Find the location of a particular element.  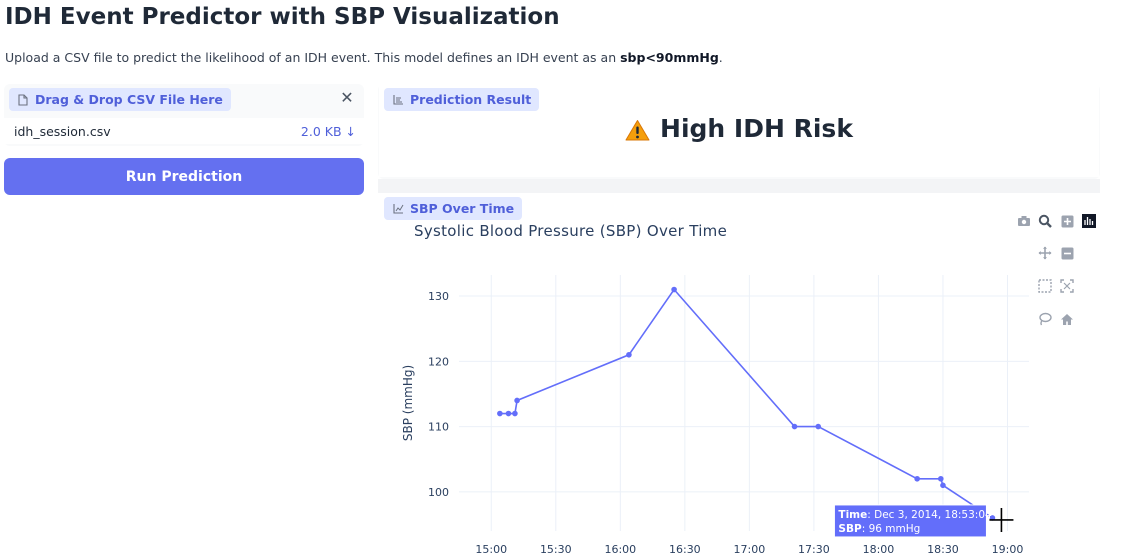

x-tick-label: 15:00 is located at coordinates (491, 548).